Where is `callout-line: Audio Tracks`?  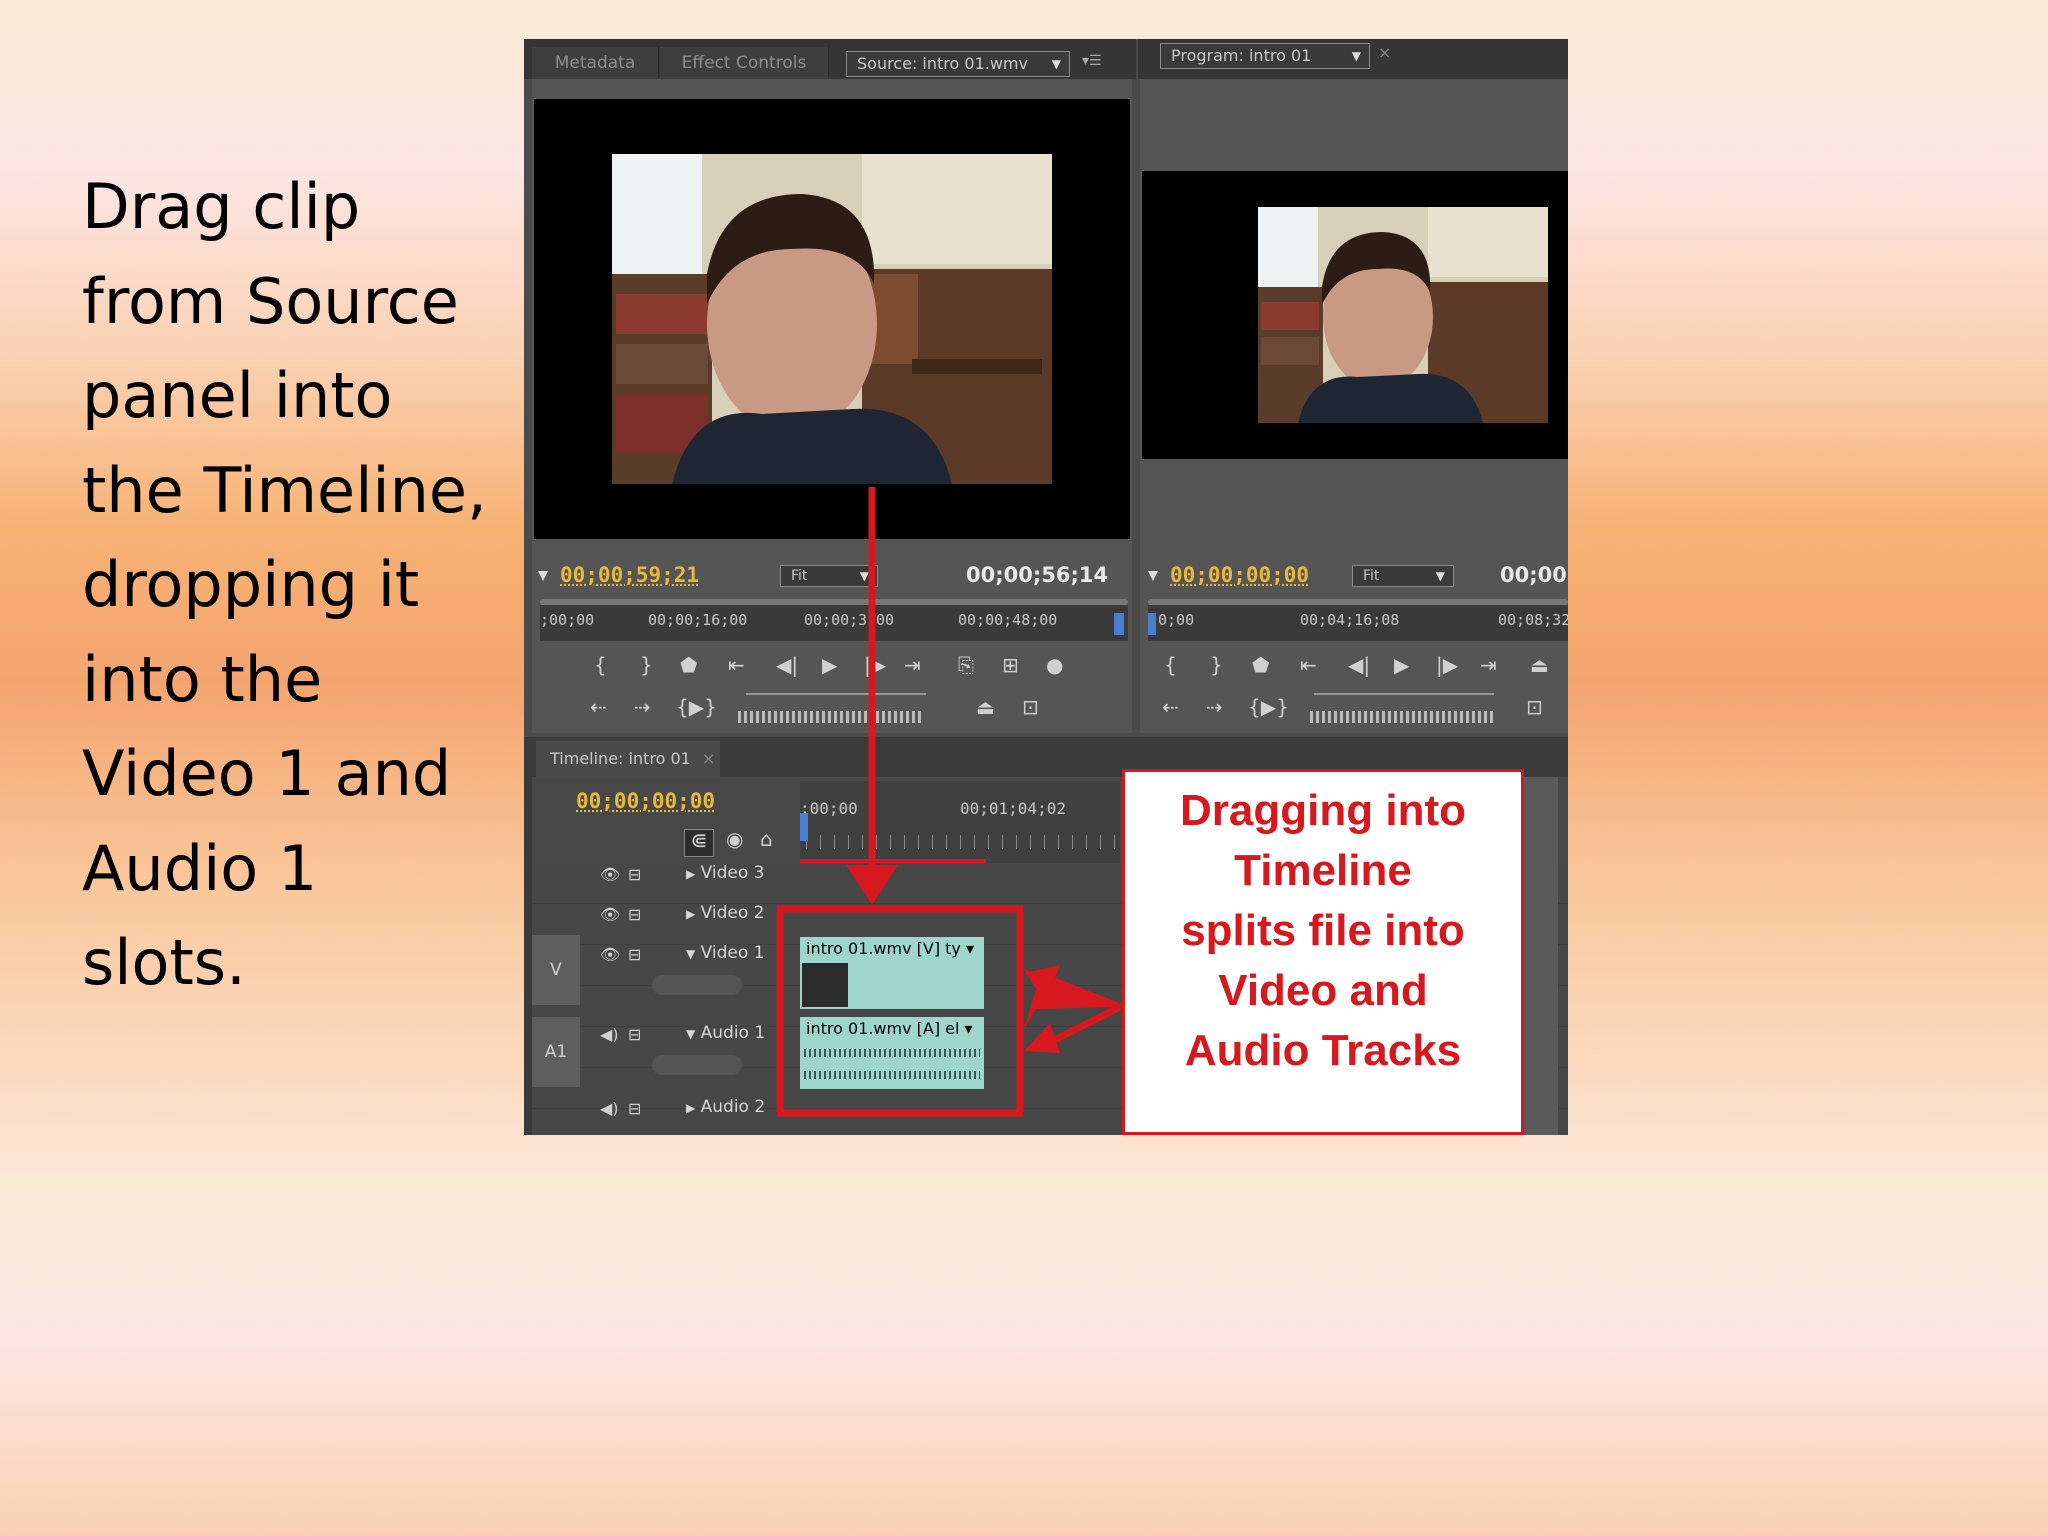
callout-line: Audio Tracks is located at coordinates (1323, 1050).